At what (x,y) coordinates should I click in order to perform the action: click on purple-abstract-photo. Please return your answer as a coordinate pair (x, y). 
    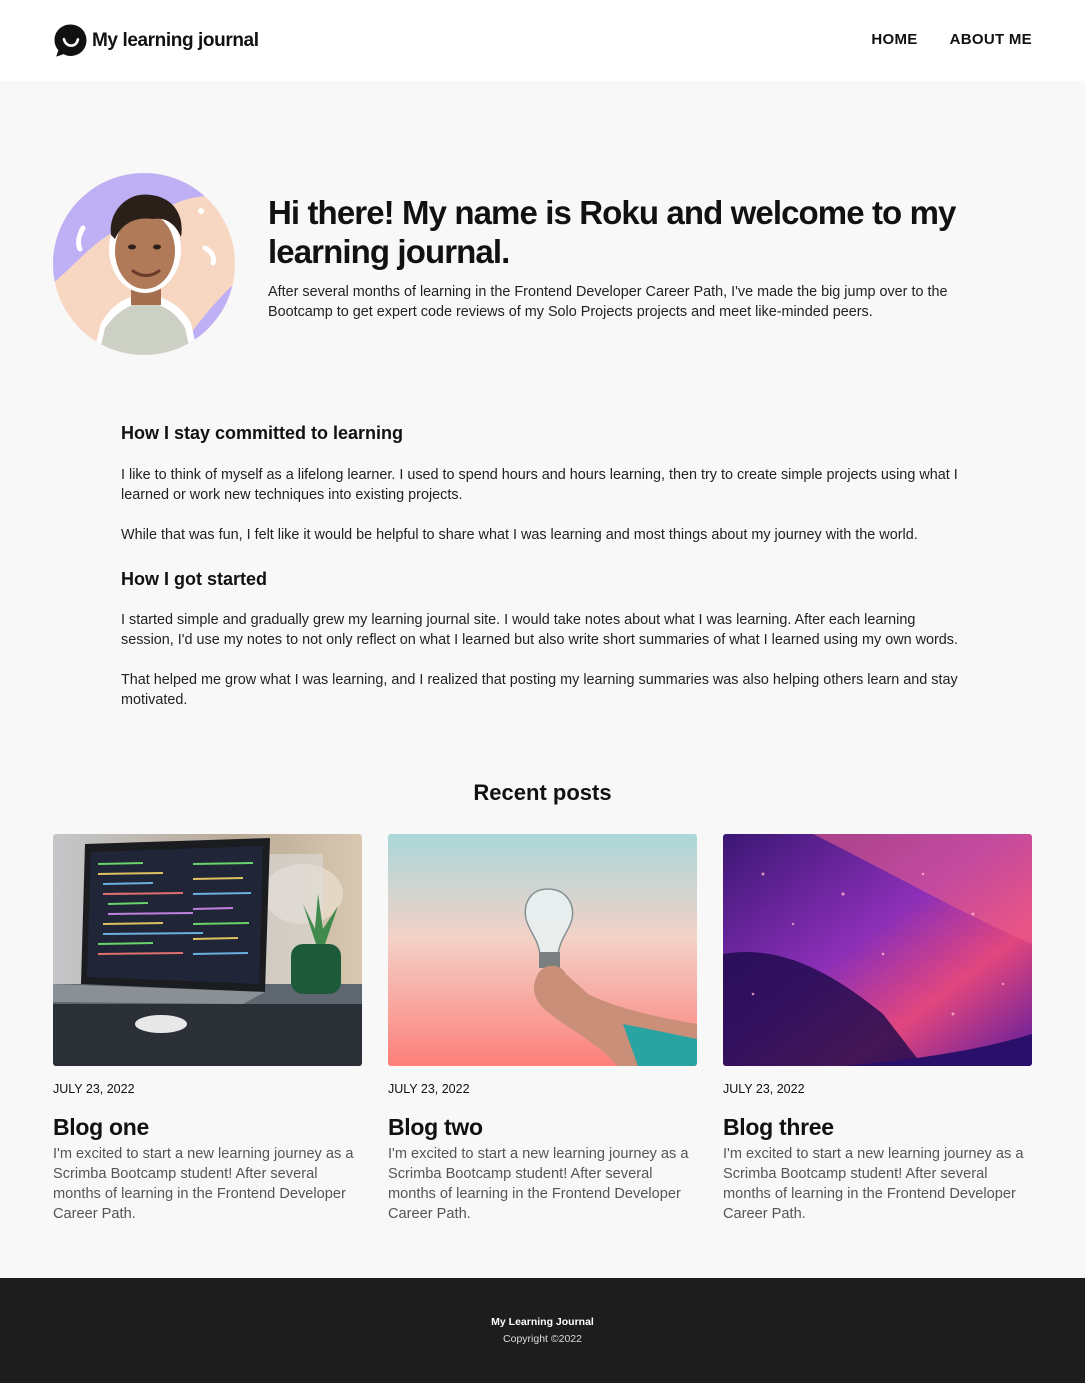
    Looking at the image, I should click on (877, 950).